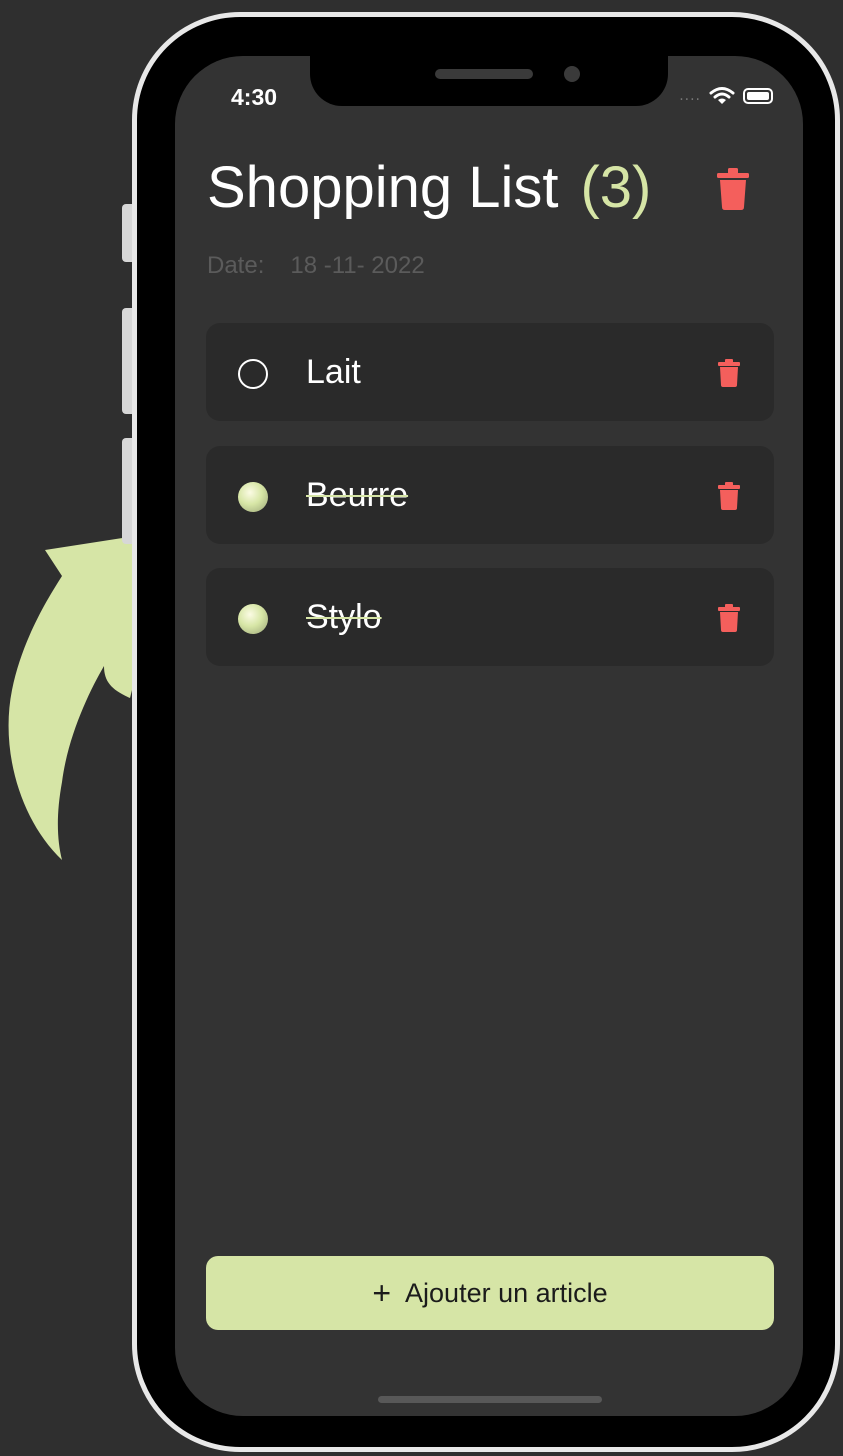 The image size is (843, 1456). Describe the element at coordinates (236, 265) in the screenshot. I see `date-label: Date:` at that location.